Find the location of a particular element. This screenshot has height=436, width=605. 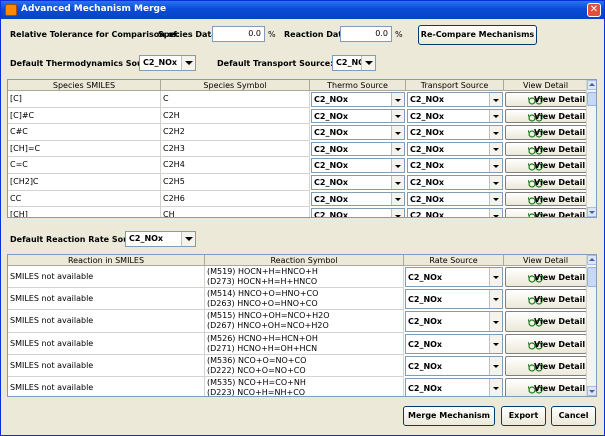

reaction-symbol-cell: (M535) NCO+H=CO+NH (D223) NCO+H=NH+CO is located at coordinates (304, 386).